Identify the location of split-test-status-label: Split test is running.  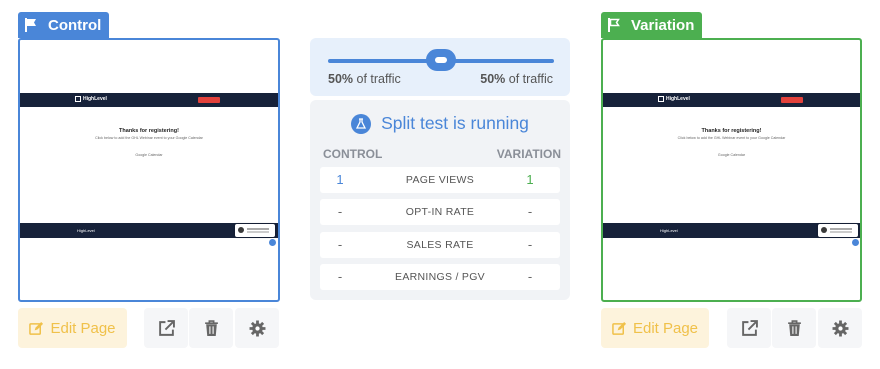
(455, 123).